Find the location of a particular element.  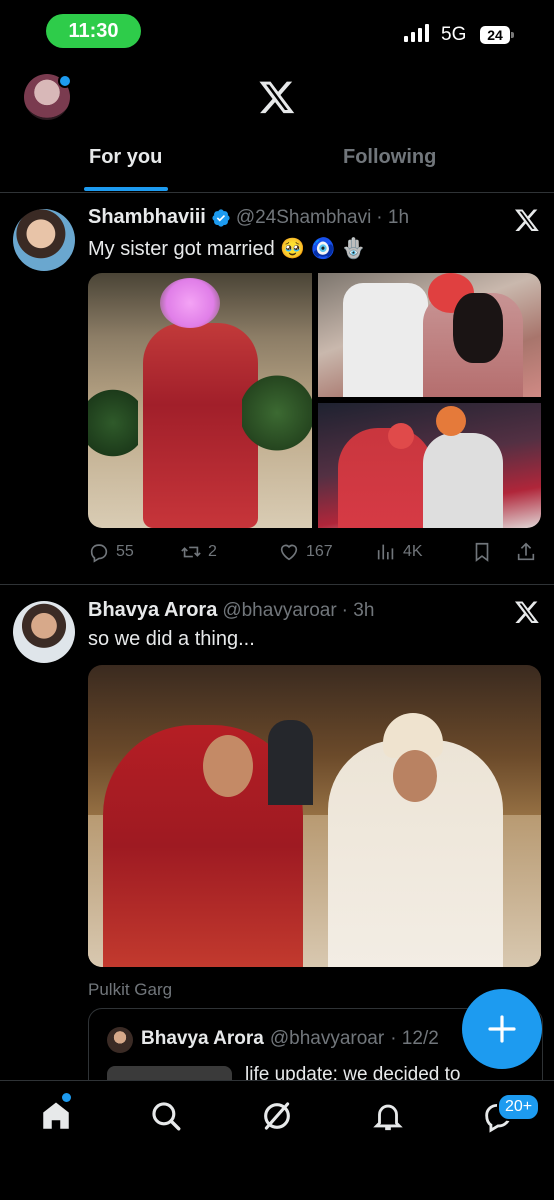

status-time: 11:30 is located at coordinates (93, 31).